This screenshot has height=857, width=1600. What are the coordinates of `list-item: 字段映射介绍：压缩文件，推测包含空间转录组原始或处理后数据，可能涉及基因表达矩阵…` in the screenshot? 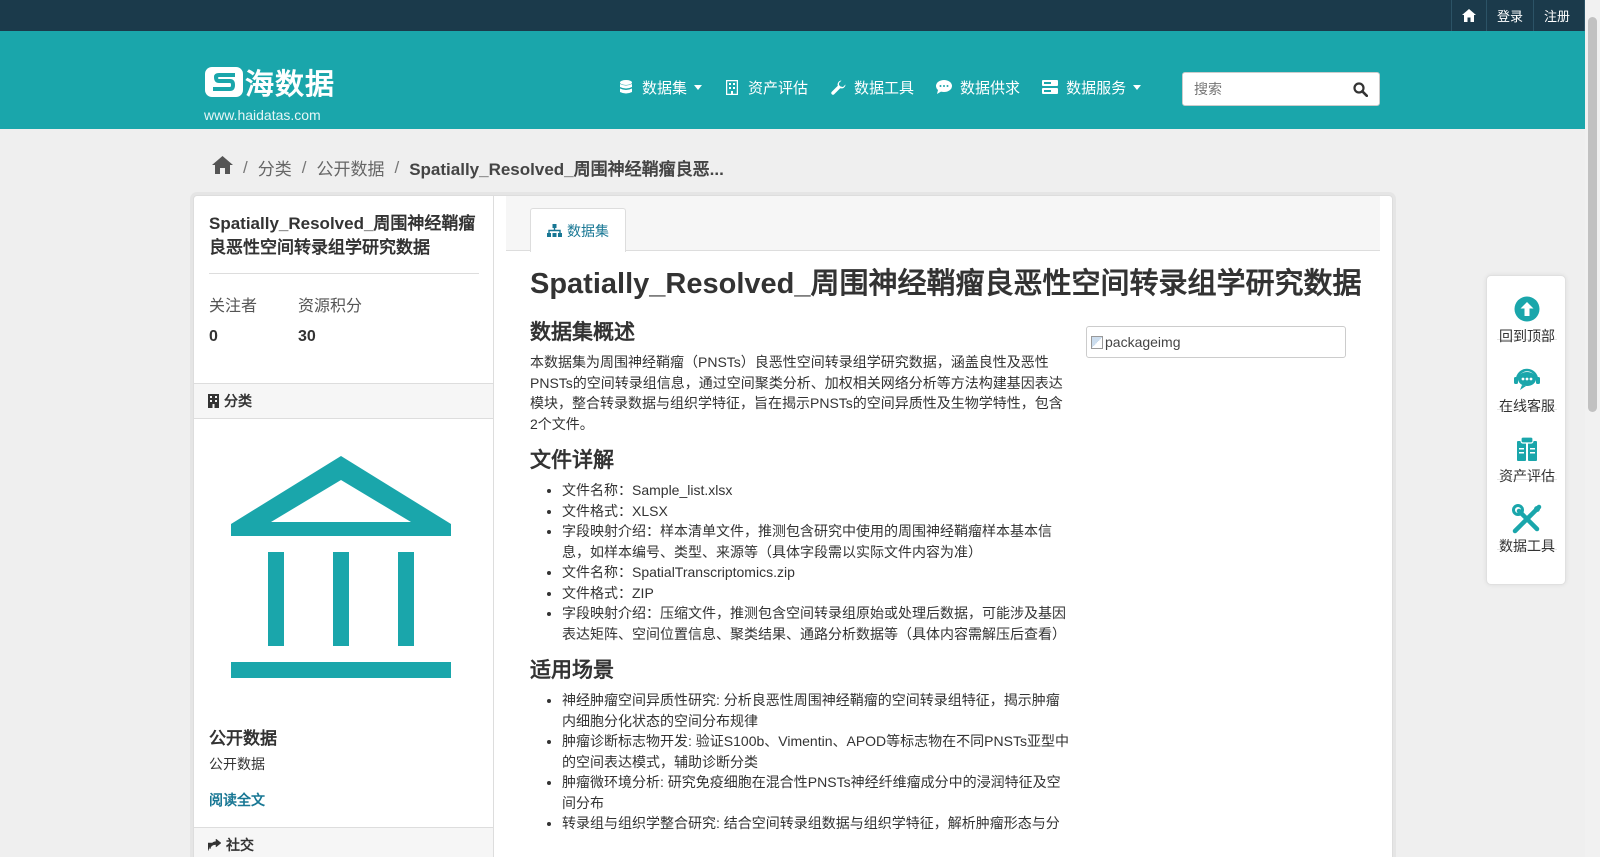 It's located at (816, 623).